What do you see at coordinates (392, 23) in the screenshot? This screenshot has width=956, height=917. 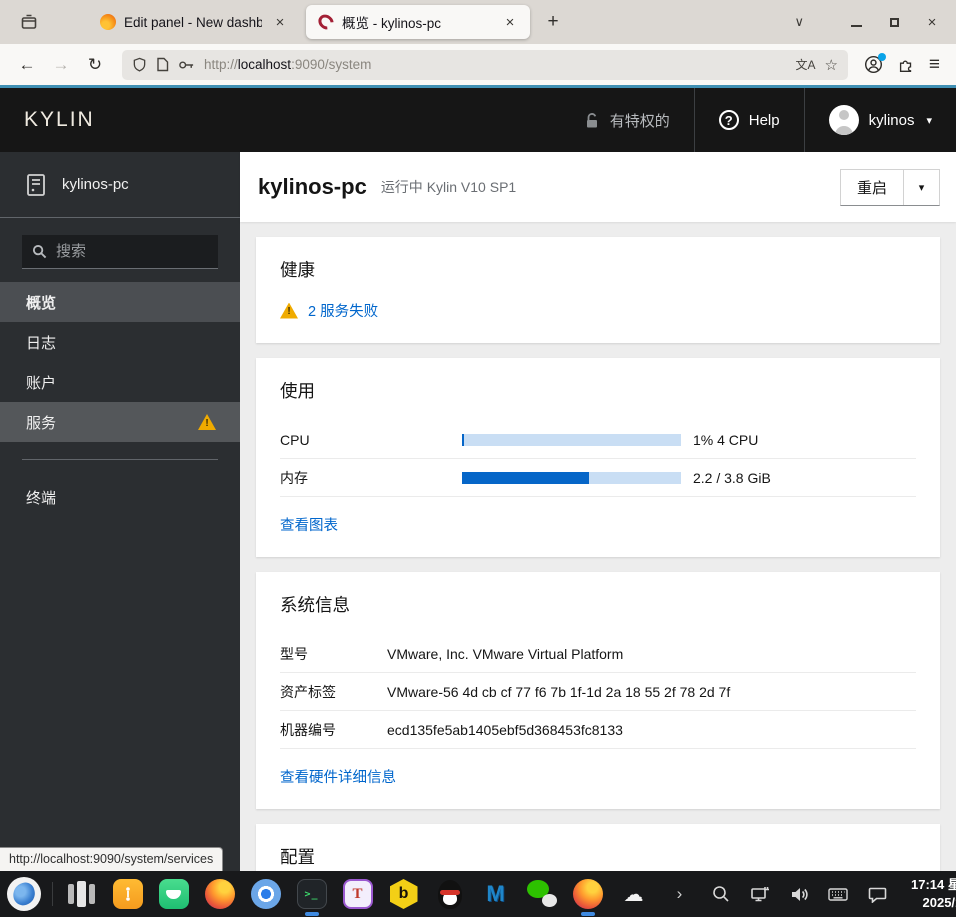 I see `tab-title: 概览 - kylinos-pc` at bounding box center [392, 23].